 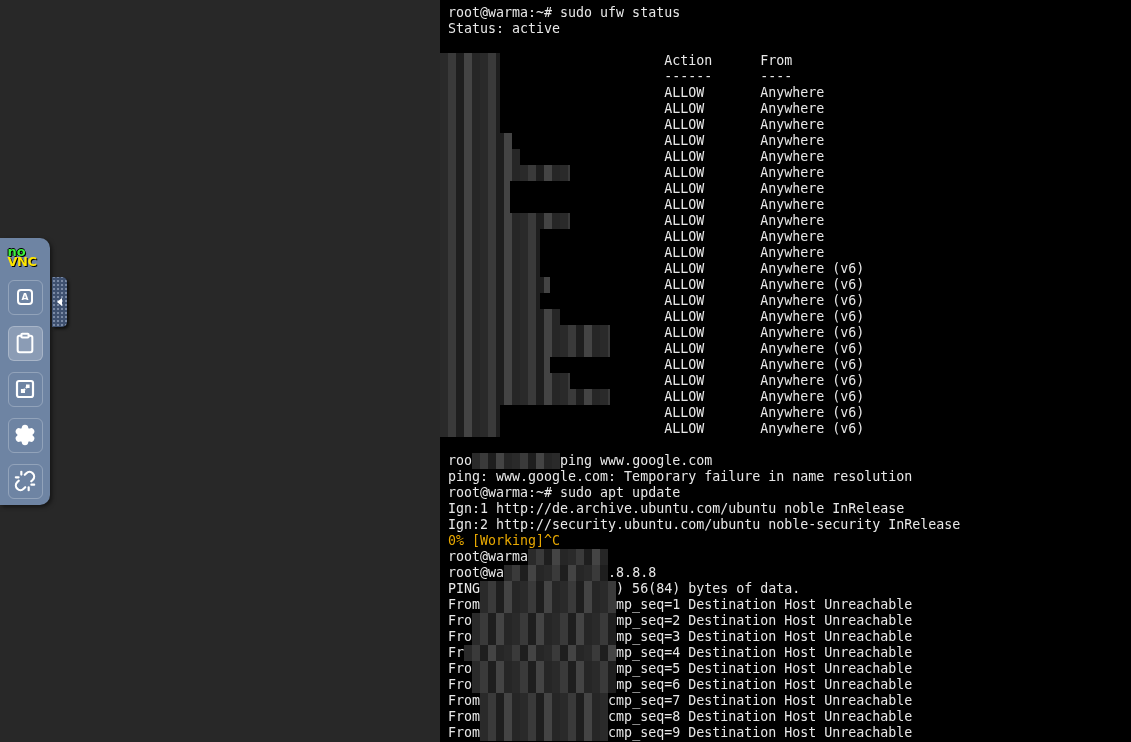 What do you see at coordinates (704, 525) in the screenshot?
I see `terminal-line: Ign:2 http://security.ubuntu.com/ubuntu noble-security InRelease` at bounding box center [704, 525].